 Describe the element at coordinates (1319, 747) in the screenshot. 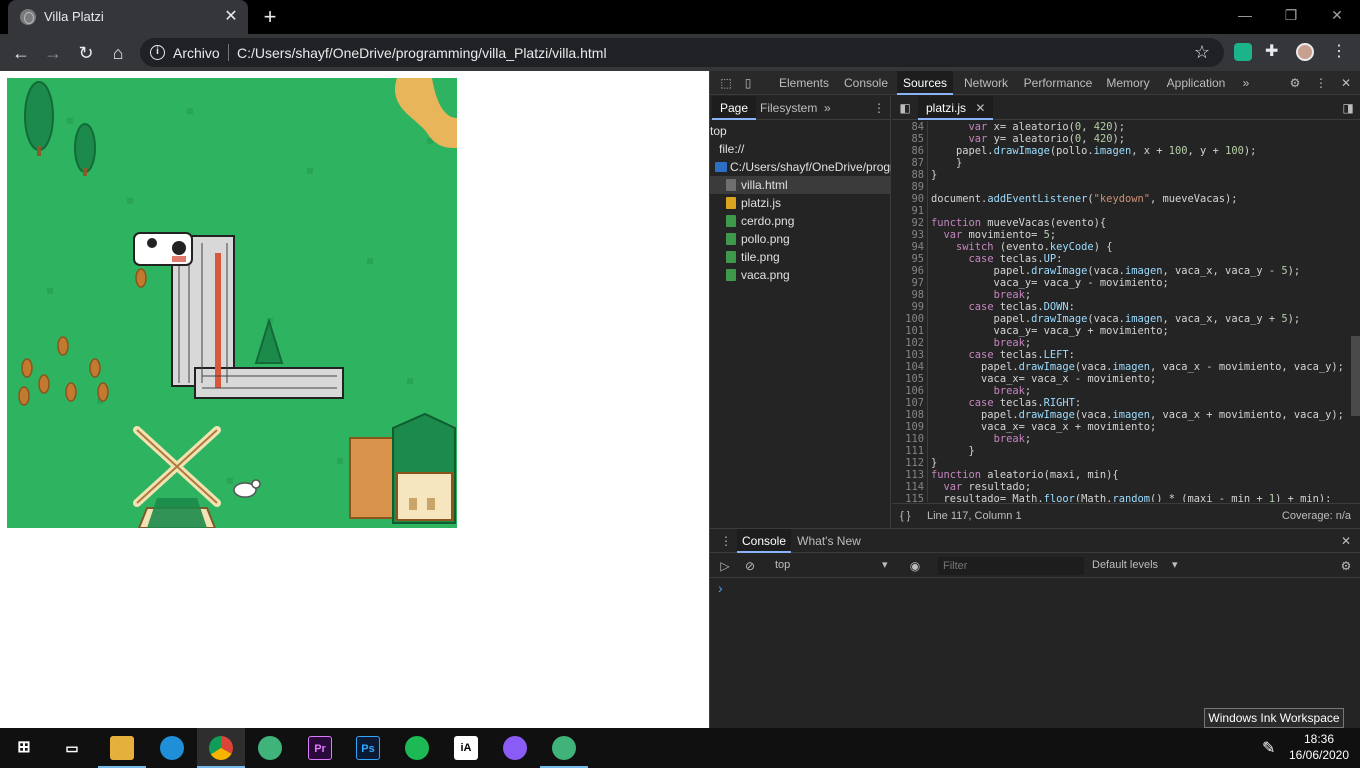

I see `system-clock: 18:36 16/06/2020` at that location.